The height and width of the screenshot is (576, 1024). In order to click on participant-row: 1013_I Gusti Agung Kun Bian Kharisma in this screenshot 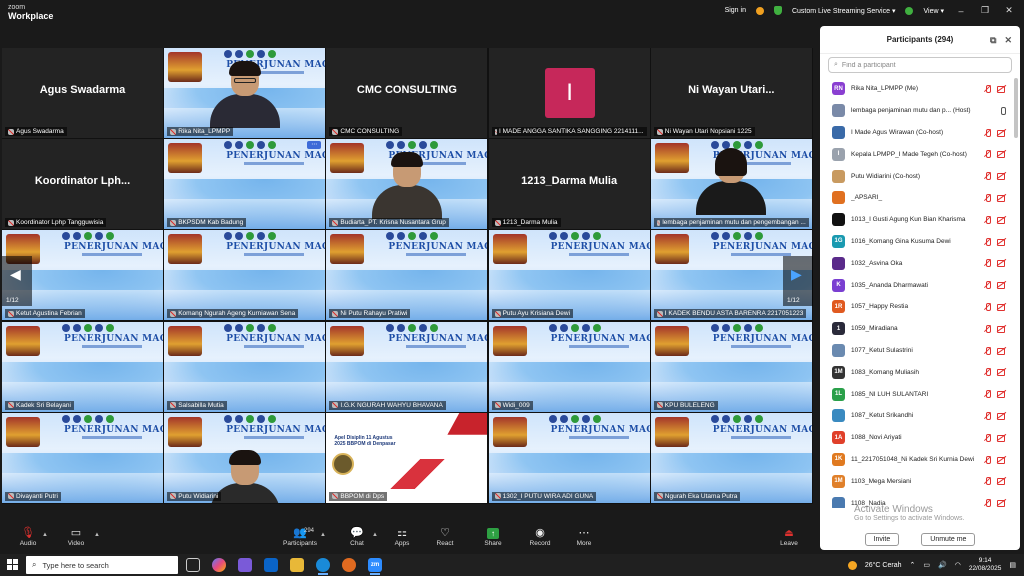, I will do `click(916, 220)`.